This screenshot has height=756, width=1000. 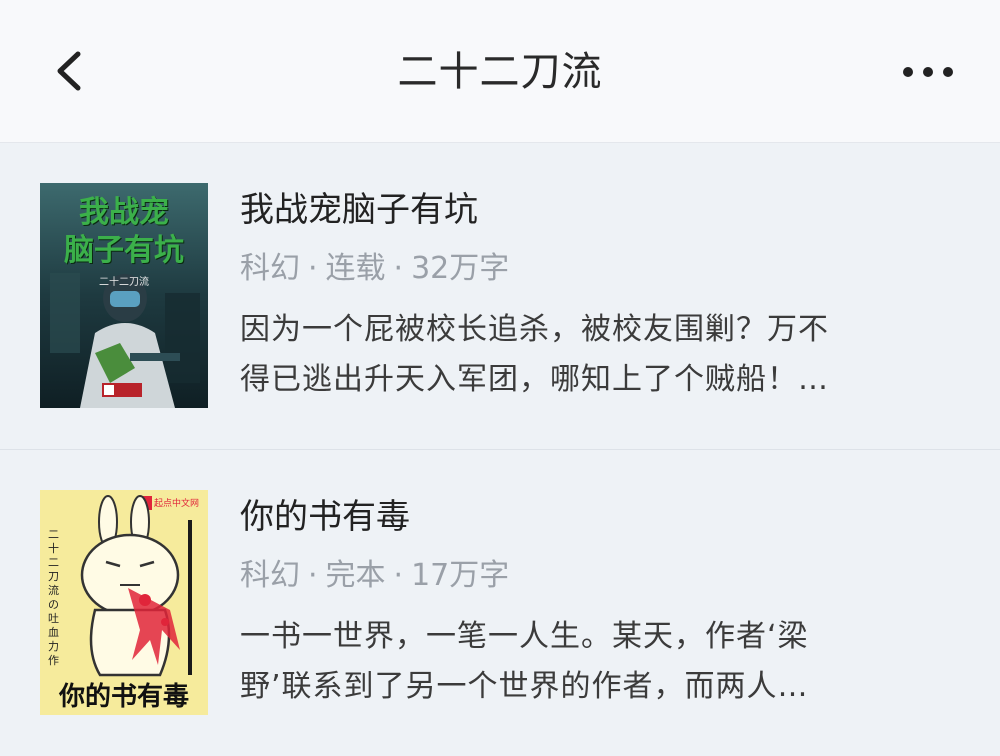 I want to click on book-title: 我战宠脑子有坑, so click(x=359, y=210).